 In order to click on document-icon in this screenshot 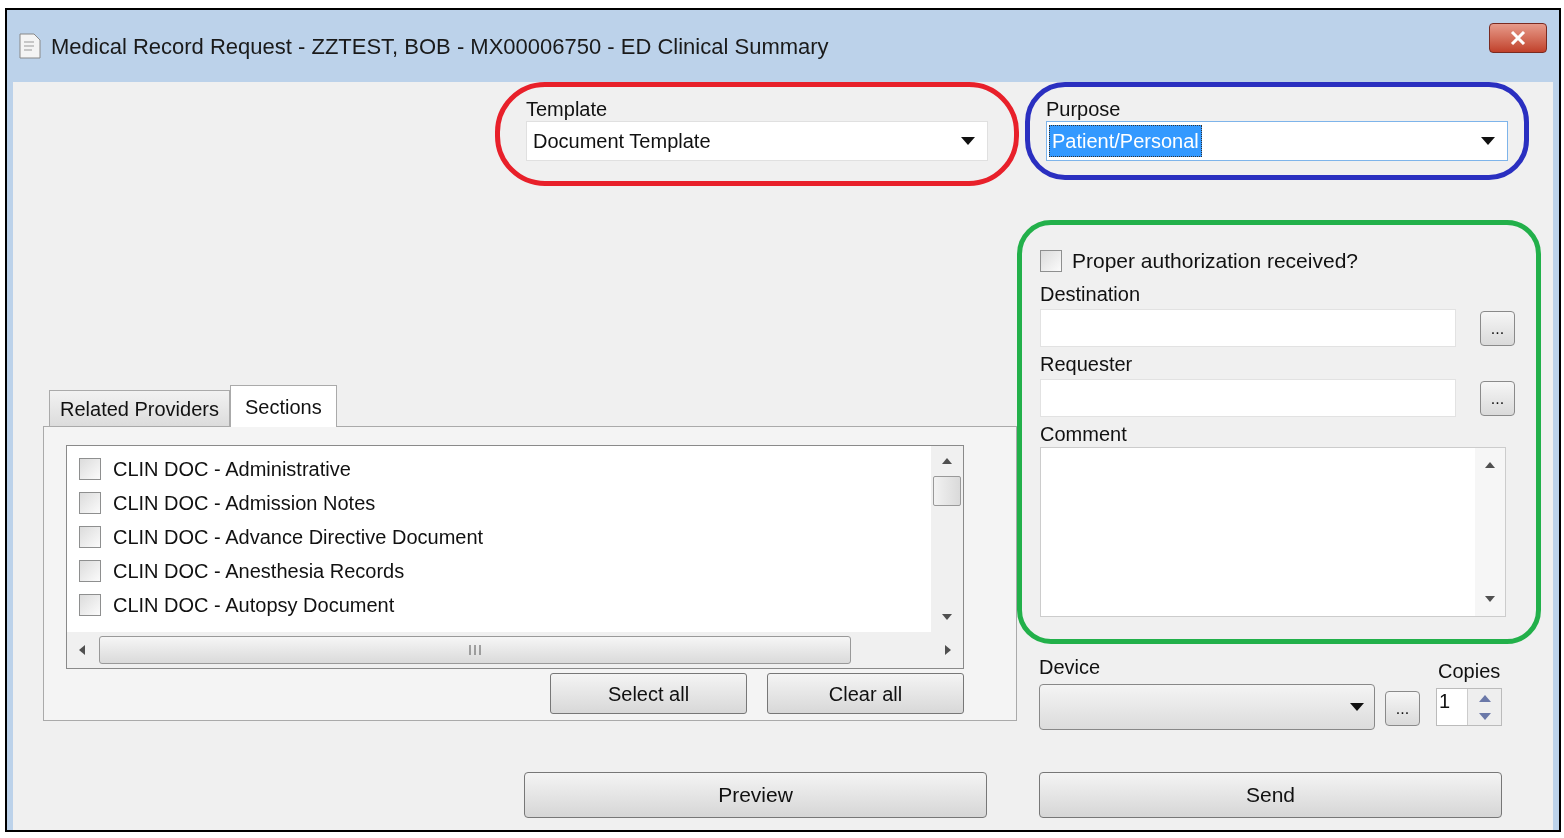, I will do `click(30, 46)`.